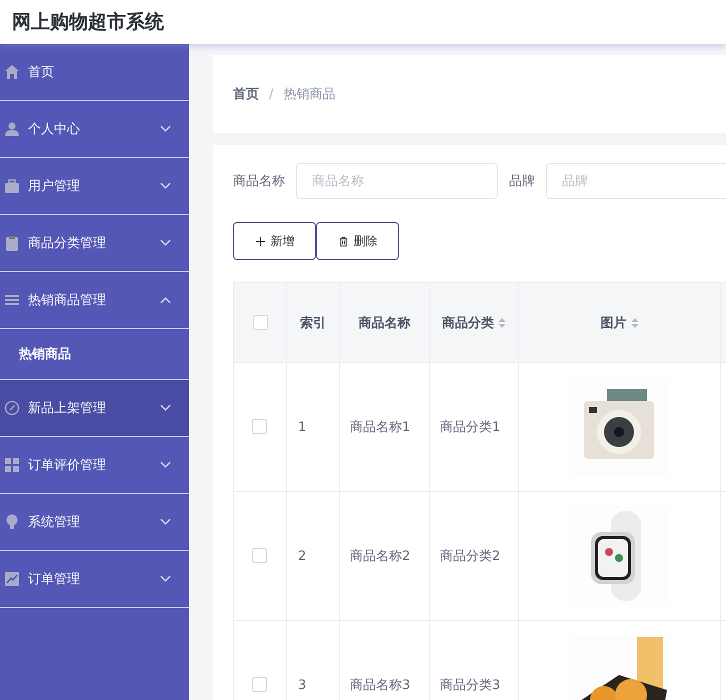  Describe the element at coordinates (470, 685) in the screenshot. I see `table-cell: 商品分类3` at that location.